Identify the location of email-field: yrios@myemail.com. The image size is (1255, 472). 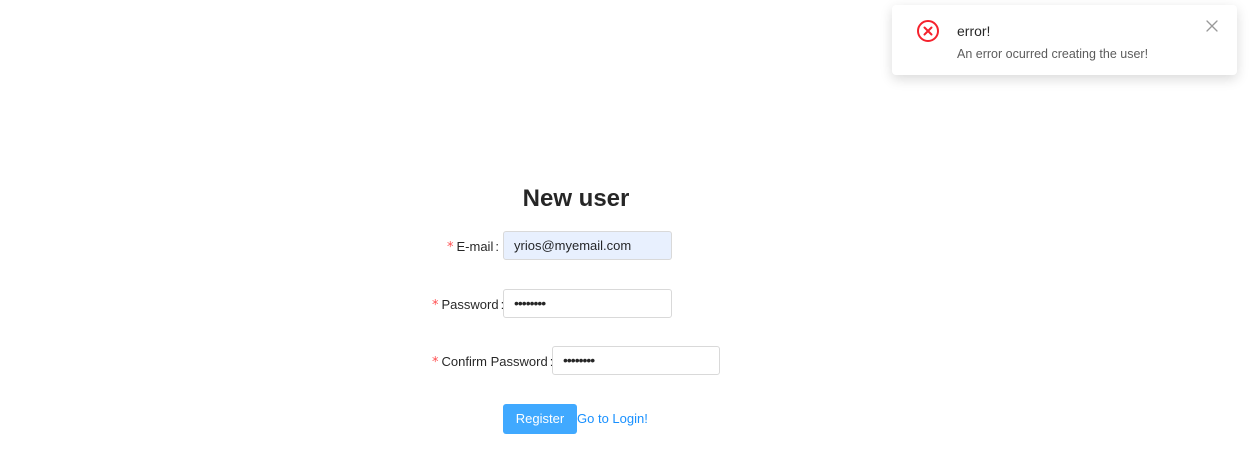
(587, 245).